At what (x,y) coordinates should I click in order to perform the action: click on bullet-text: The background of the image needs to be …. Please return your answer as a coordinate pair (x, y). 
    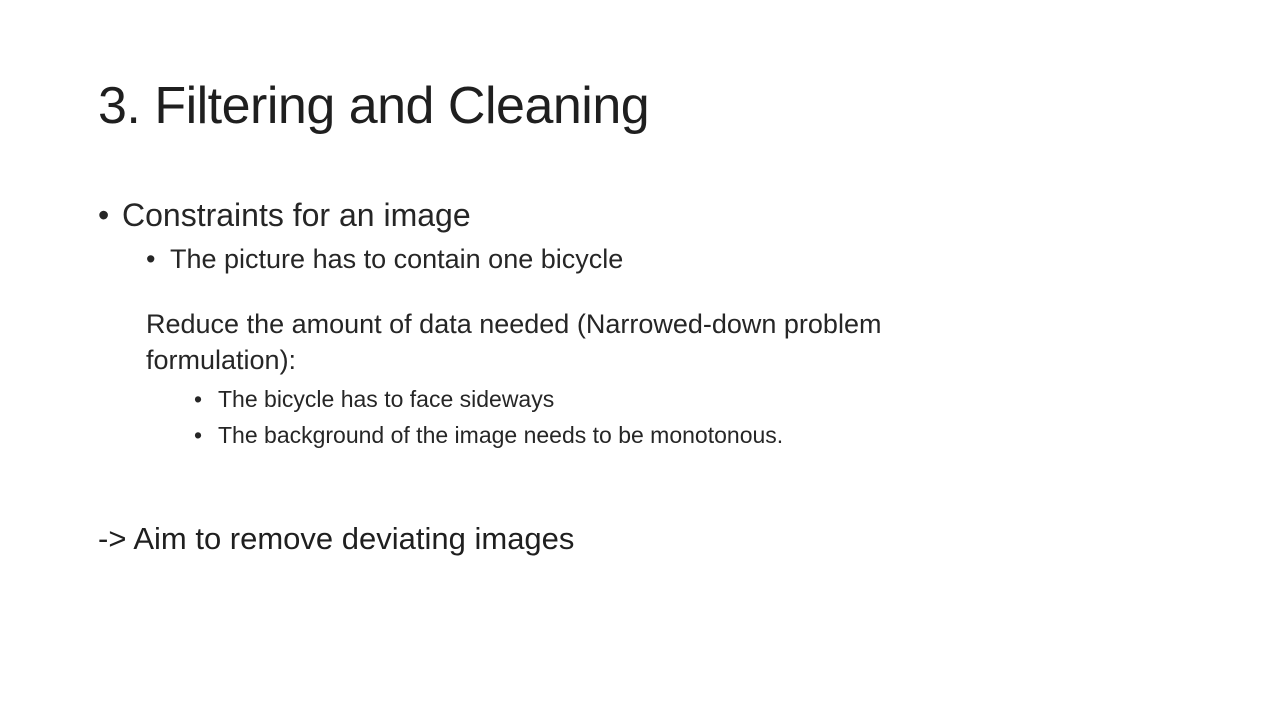
    Looking at the image, I should click on (501, 435).